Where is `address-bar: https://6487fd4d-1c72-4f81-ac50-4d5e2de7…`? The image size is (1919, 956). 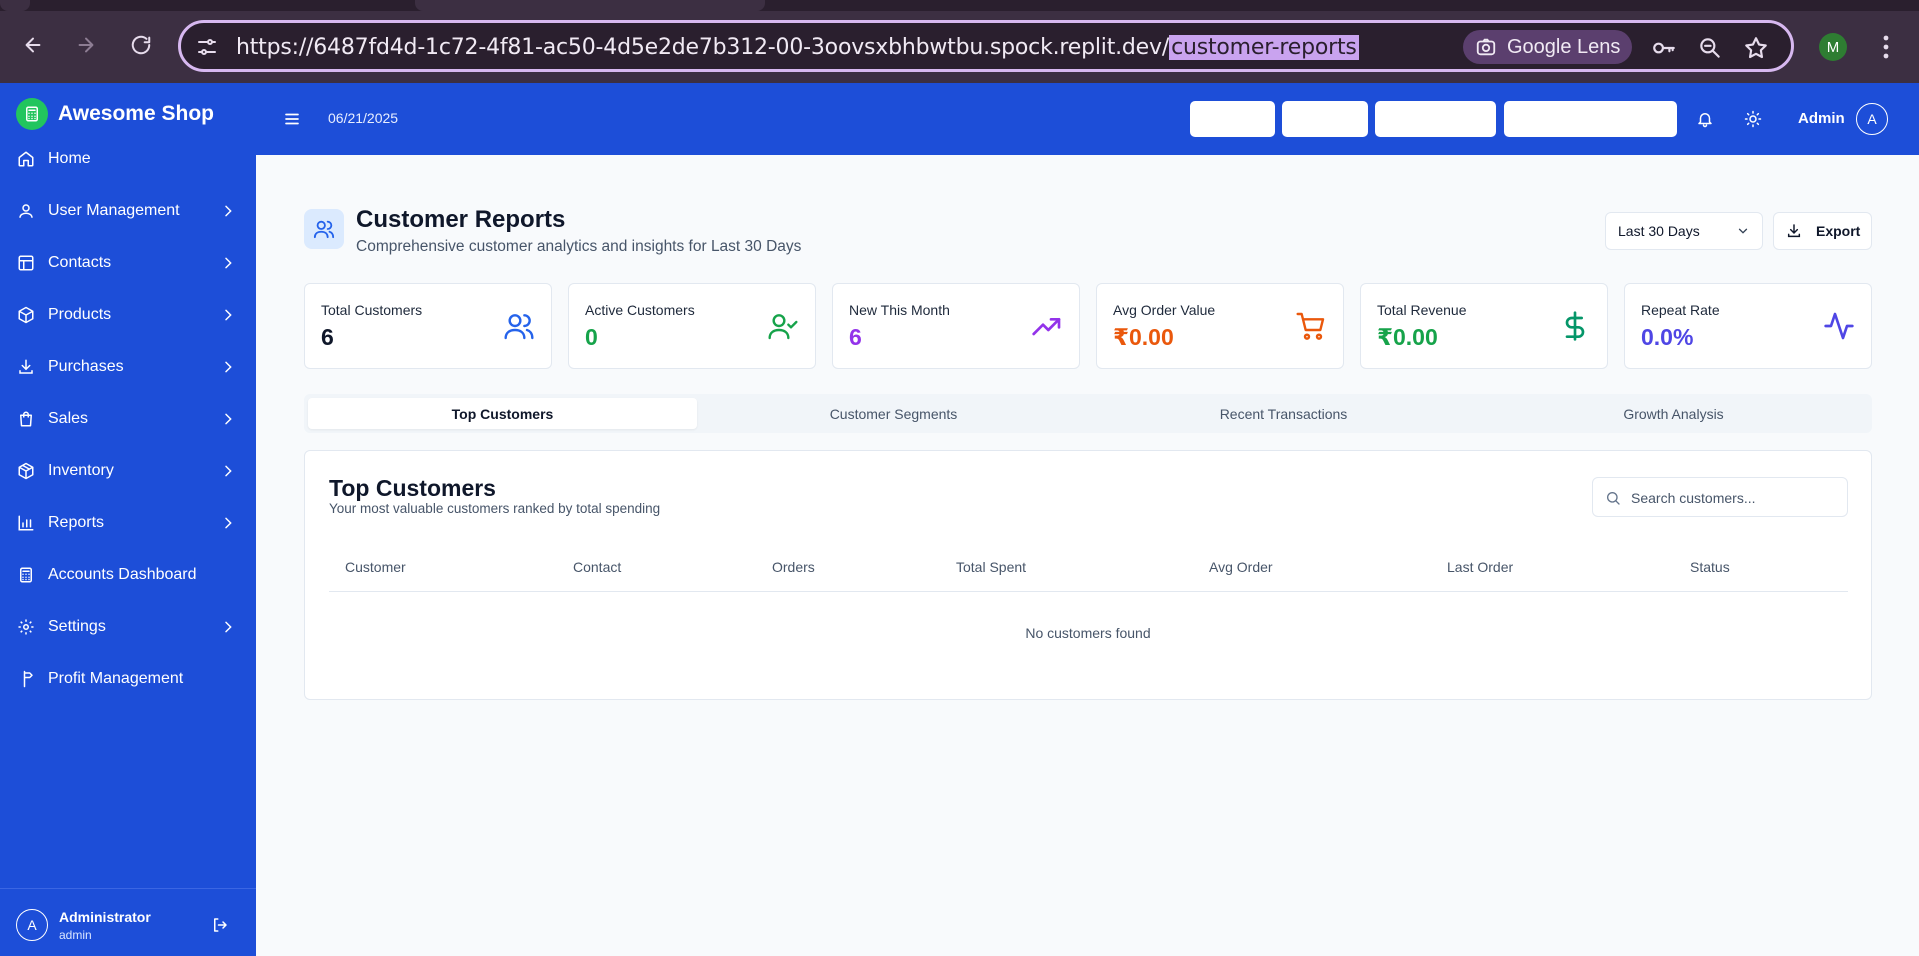 address-bar: https://6487fd4d-1c72-4f81-ac50-4d5e2de7… is located at coordinates (986, 46).